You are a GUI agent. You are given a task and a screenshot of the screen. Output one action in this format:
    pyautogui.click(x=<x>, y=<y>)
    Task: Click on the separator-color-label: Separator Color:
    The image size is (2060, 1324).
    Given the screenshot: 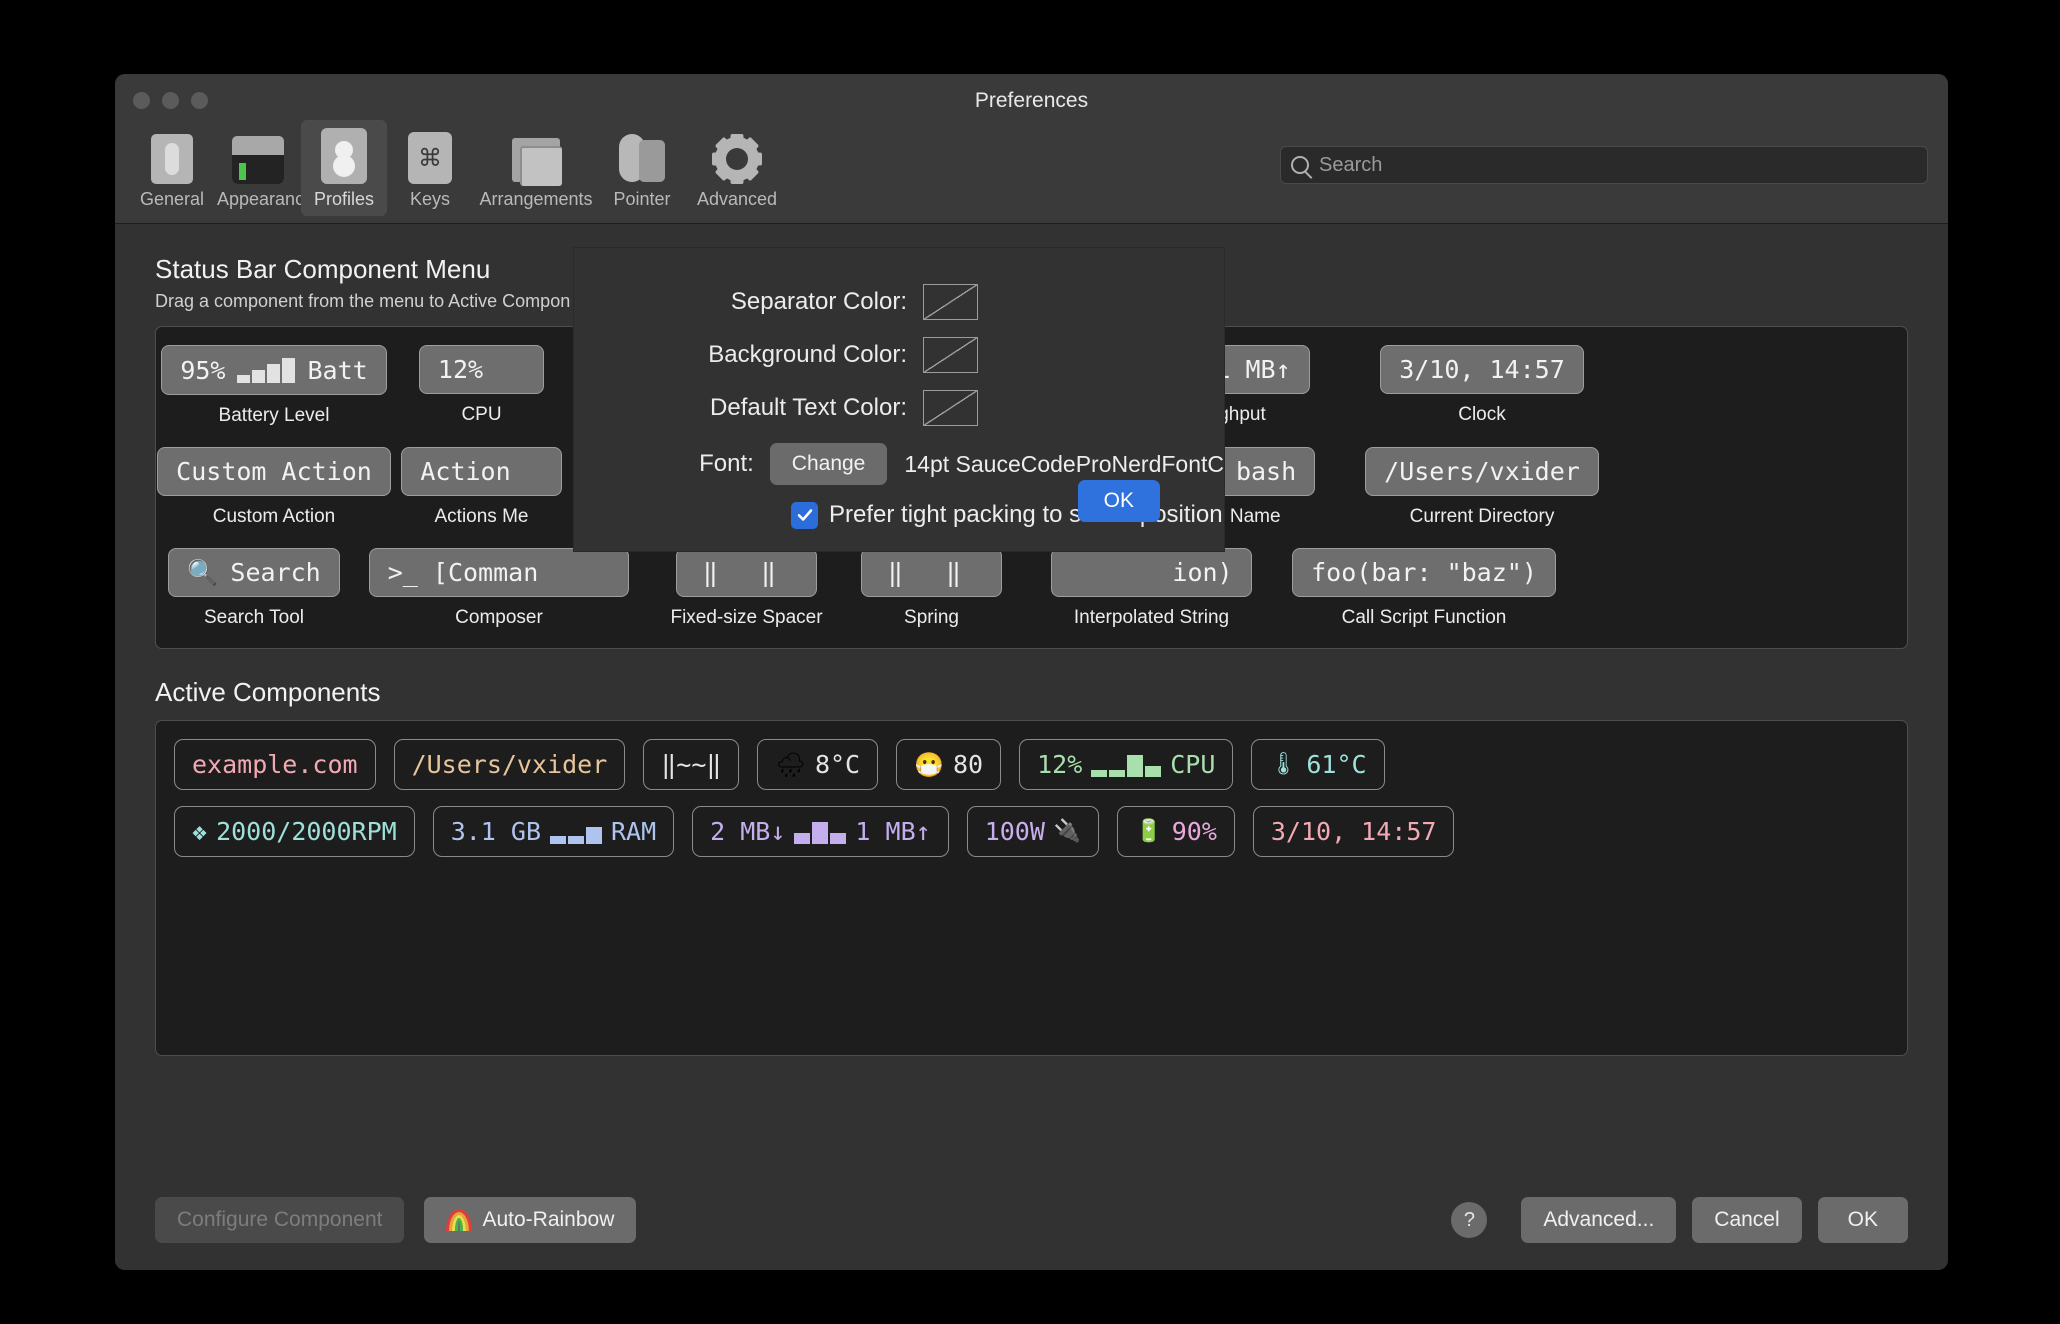 What is the action you would take?
    pyautogui.click(x=818, y=301)
    